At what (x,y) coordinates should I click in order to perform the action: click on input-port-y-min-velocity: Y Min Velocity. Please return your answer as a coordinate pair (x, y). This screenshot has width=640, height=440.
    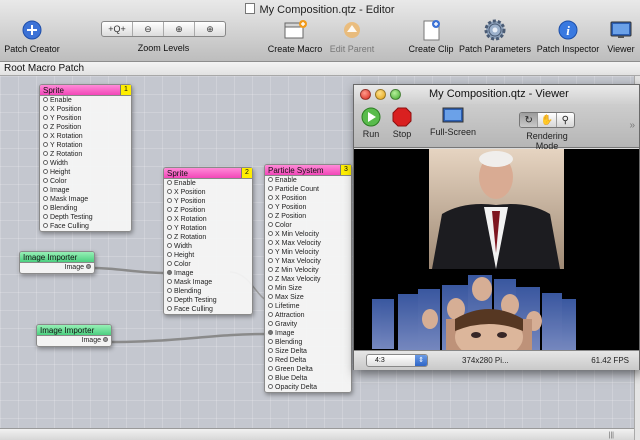
    Looking at the image, I should click on (308, 252).